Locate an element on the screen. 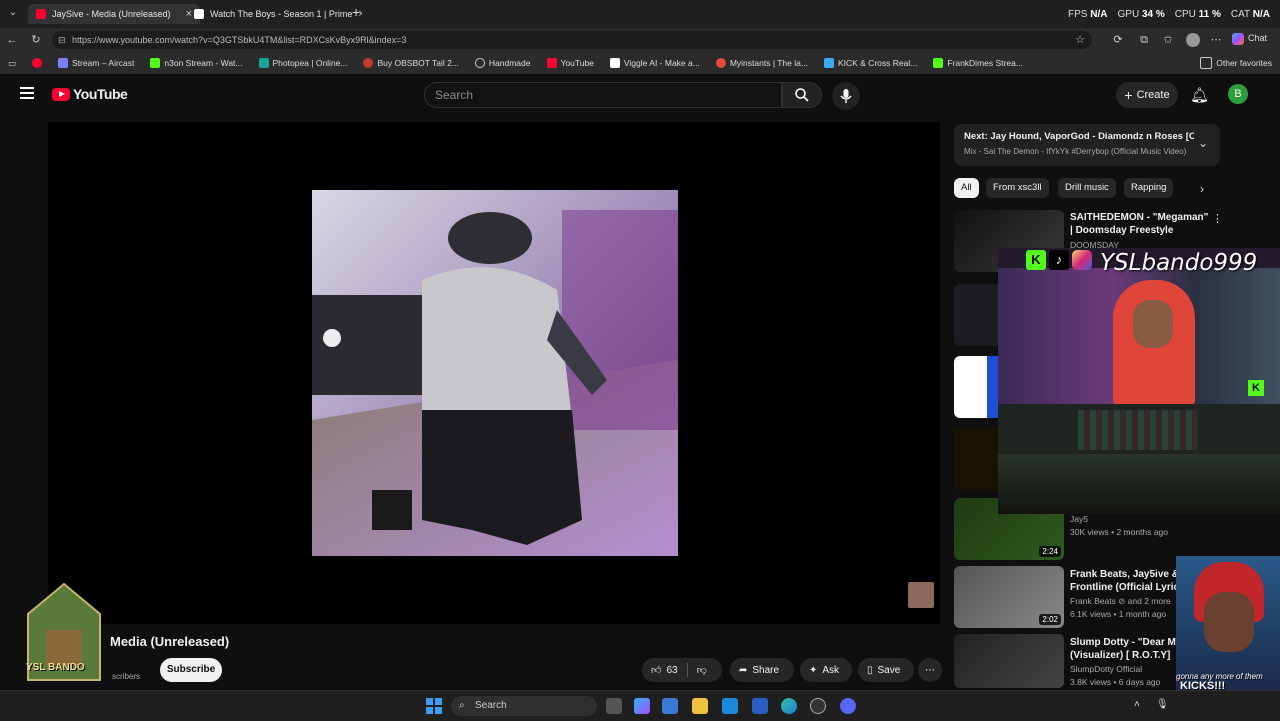  recommendation-thumbnail: 2:02 is located at coordinates (1009, 597).